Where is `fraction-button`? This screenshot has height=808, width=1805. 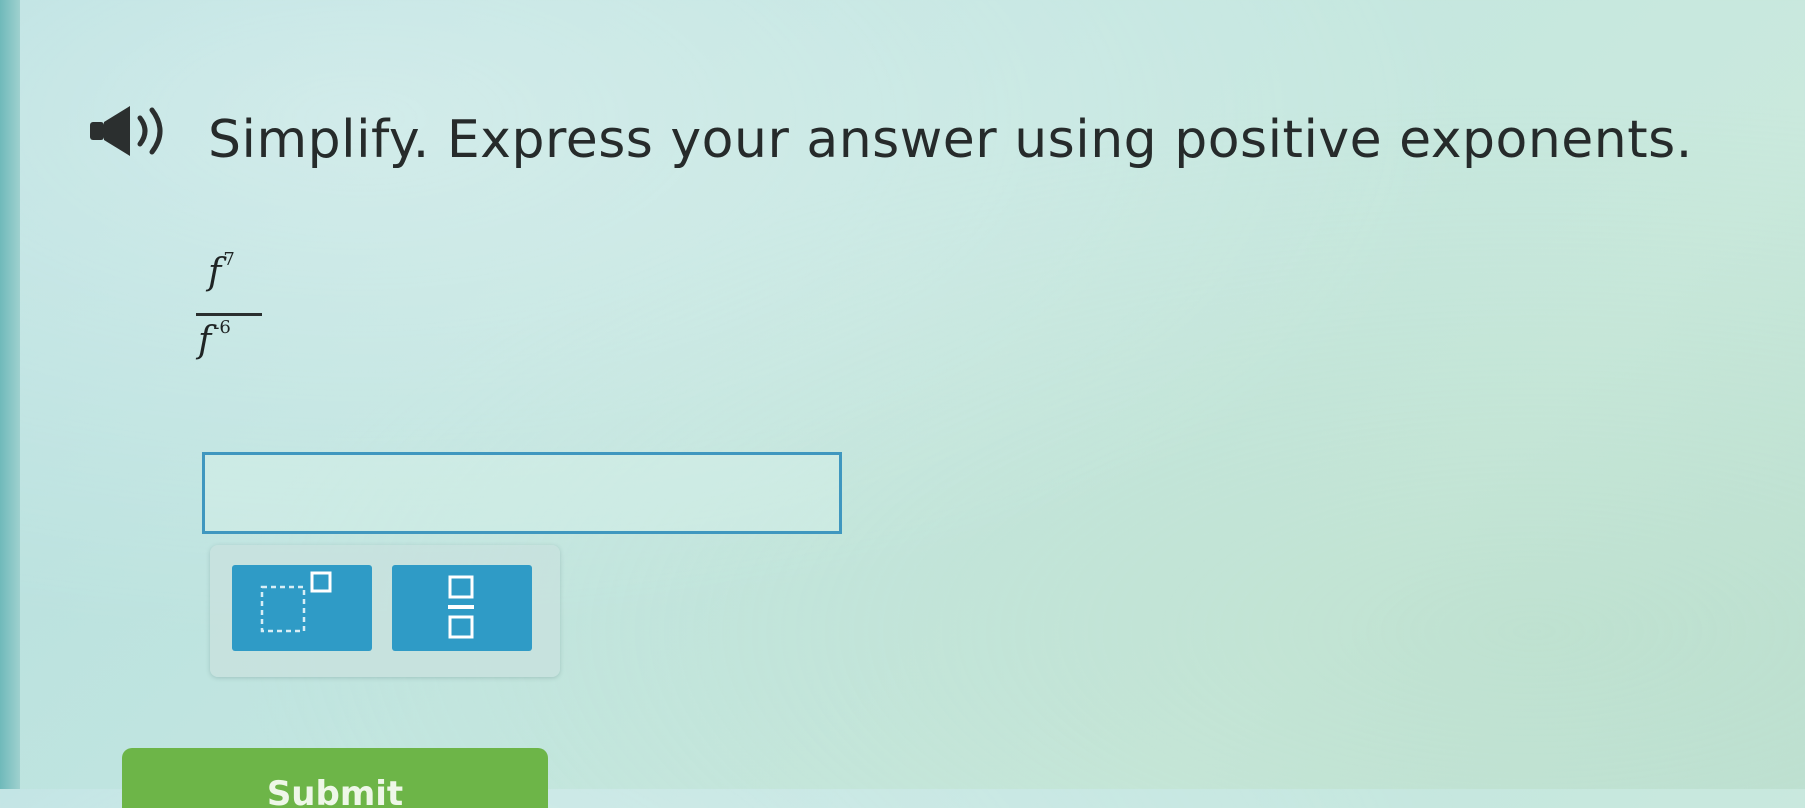
fraction-button is located at coordinates (462, 608).